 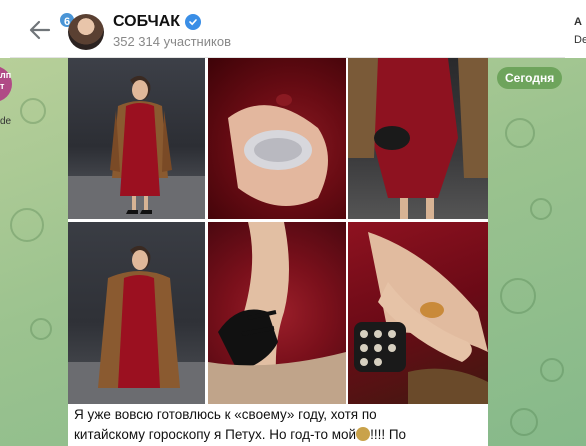 I want to click on channel-header: 6 СОБЧАК 352 314 участников, so click(x=298, y=29).